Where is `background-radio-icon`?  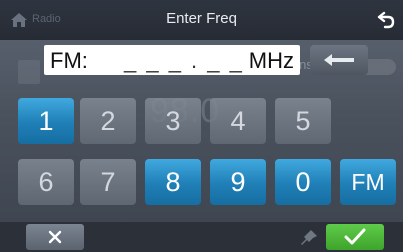
background-radio-icon is located at coordinates (29, 72).